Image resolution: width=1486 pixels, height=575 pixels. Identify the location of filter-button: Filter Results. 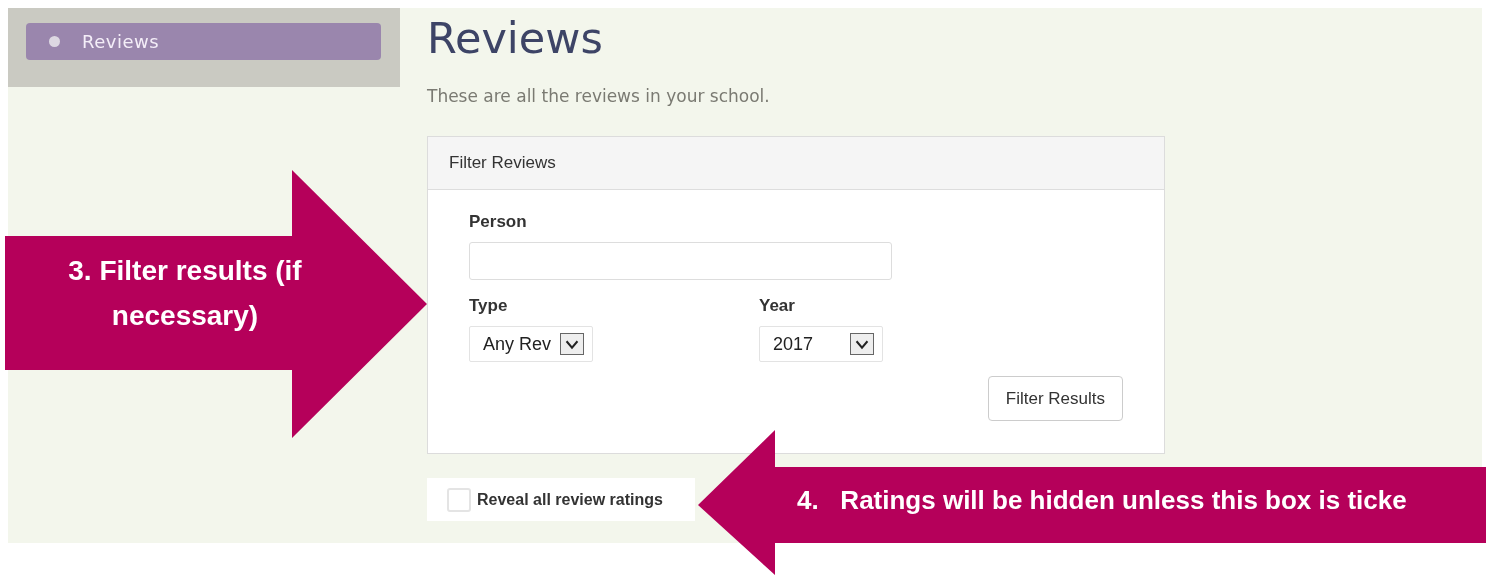
(1055, 398).